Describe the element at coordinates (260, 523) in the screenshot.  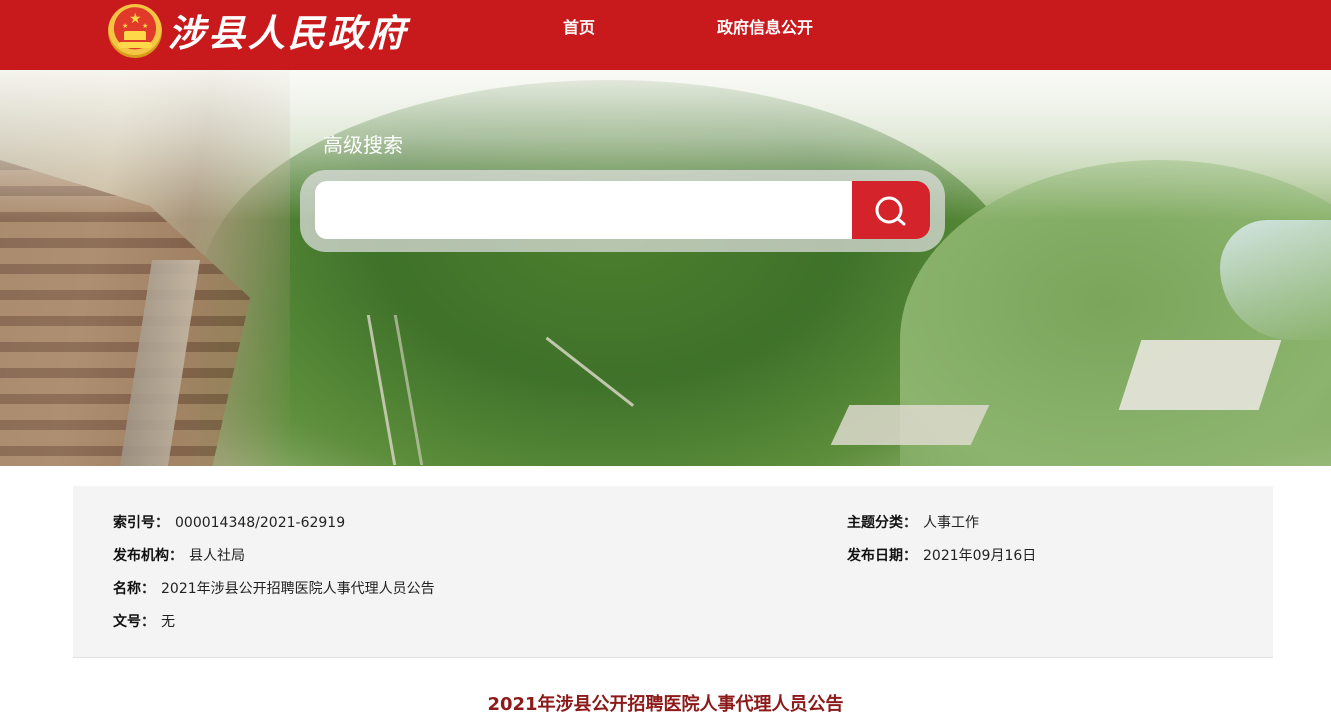
I see `meta-index-value: 000014348/2021-62919` at that location.